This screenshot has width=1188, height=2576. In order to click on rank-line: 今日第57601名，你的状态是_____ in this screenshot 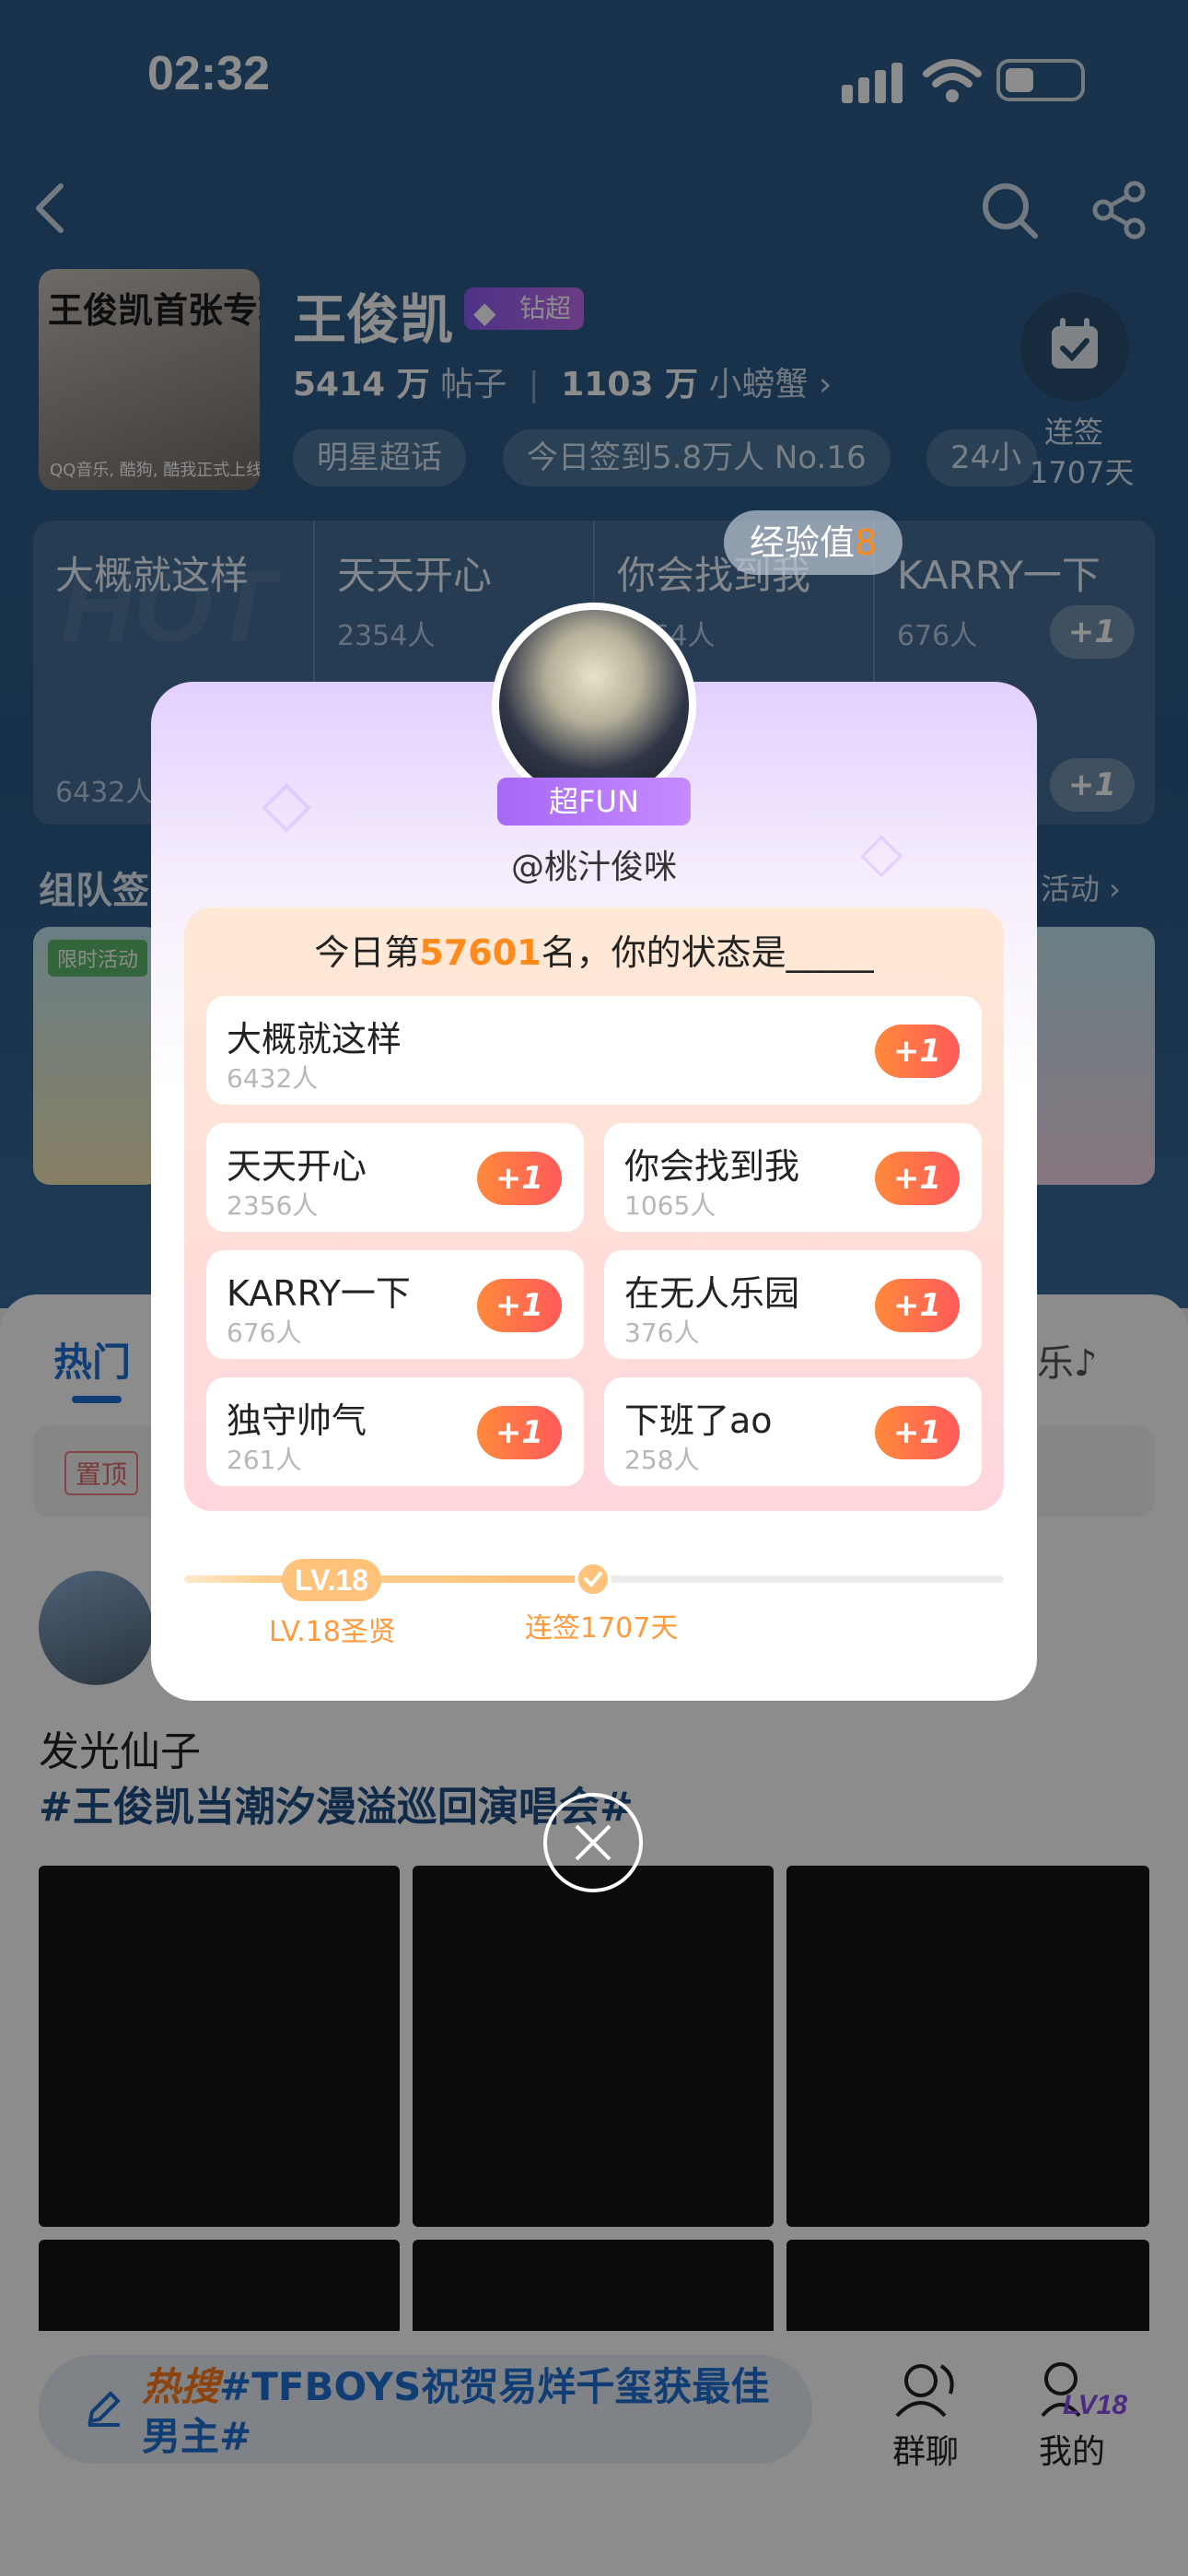, I will do `click(594, 949)`.